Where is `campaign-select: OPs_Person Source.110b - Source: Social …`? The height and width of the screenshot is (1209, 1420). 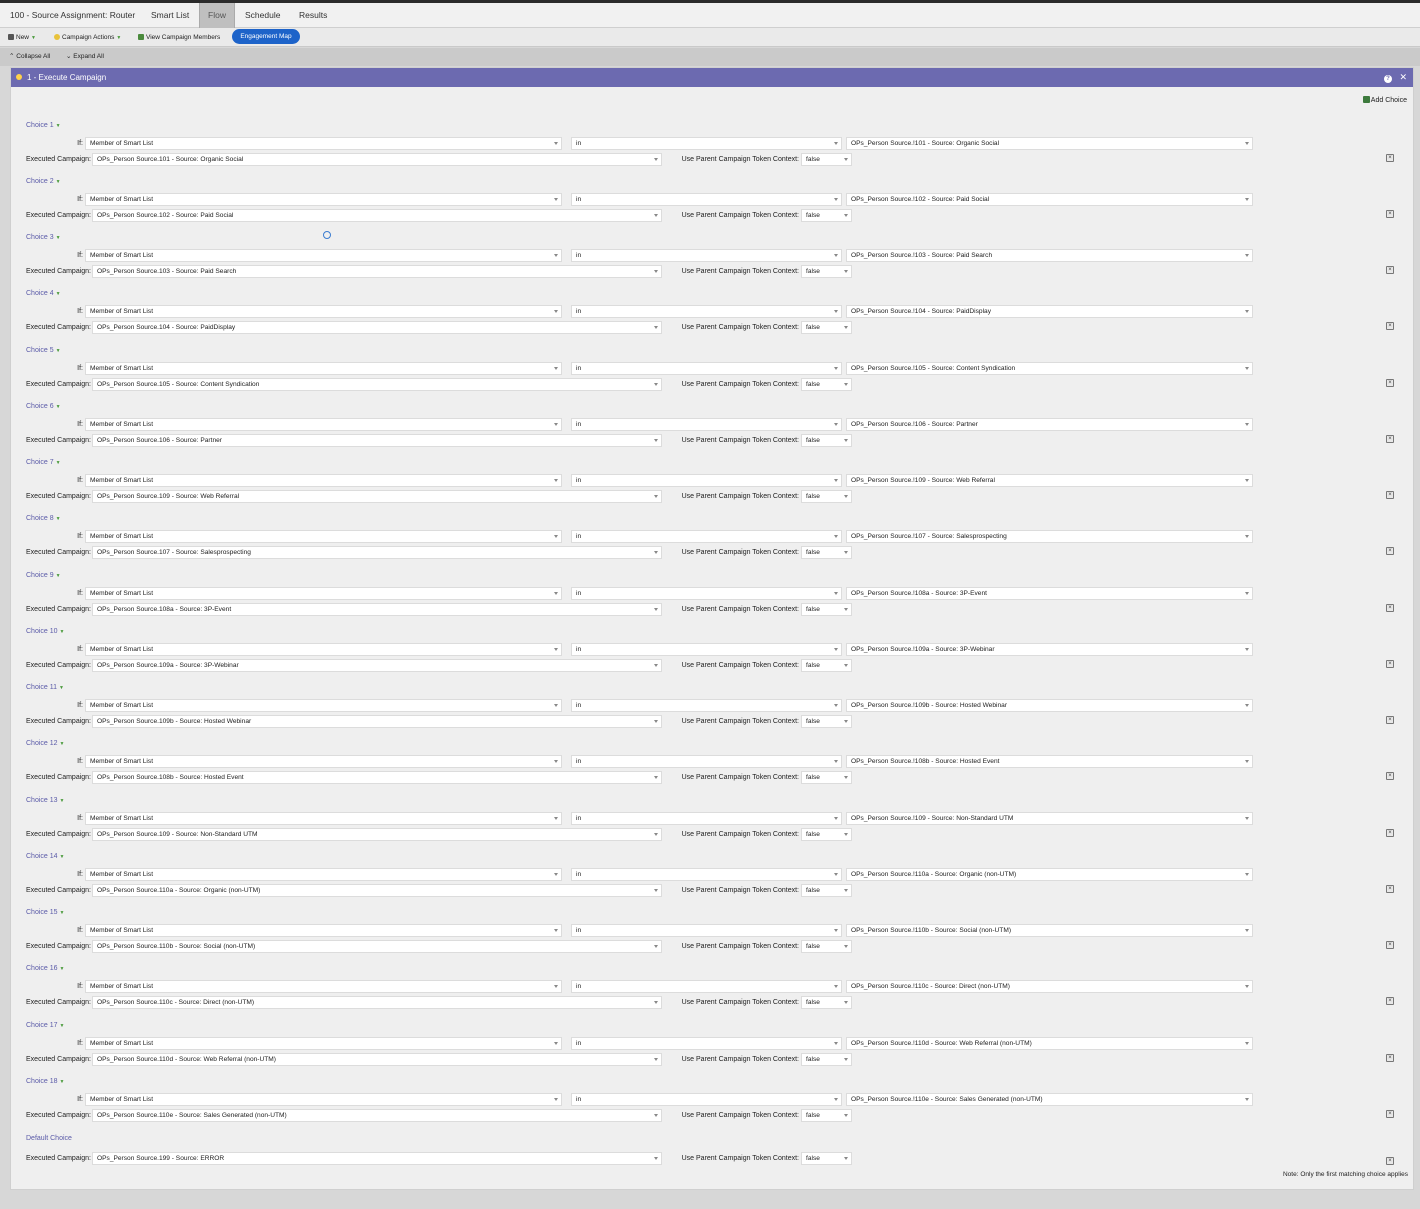
campaign-select: OPs_Person Source.110b - Source: Social … is located at coordinates (377, 946).